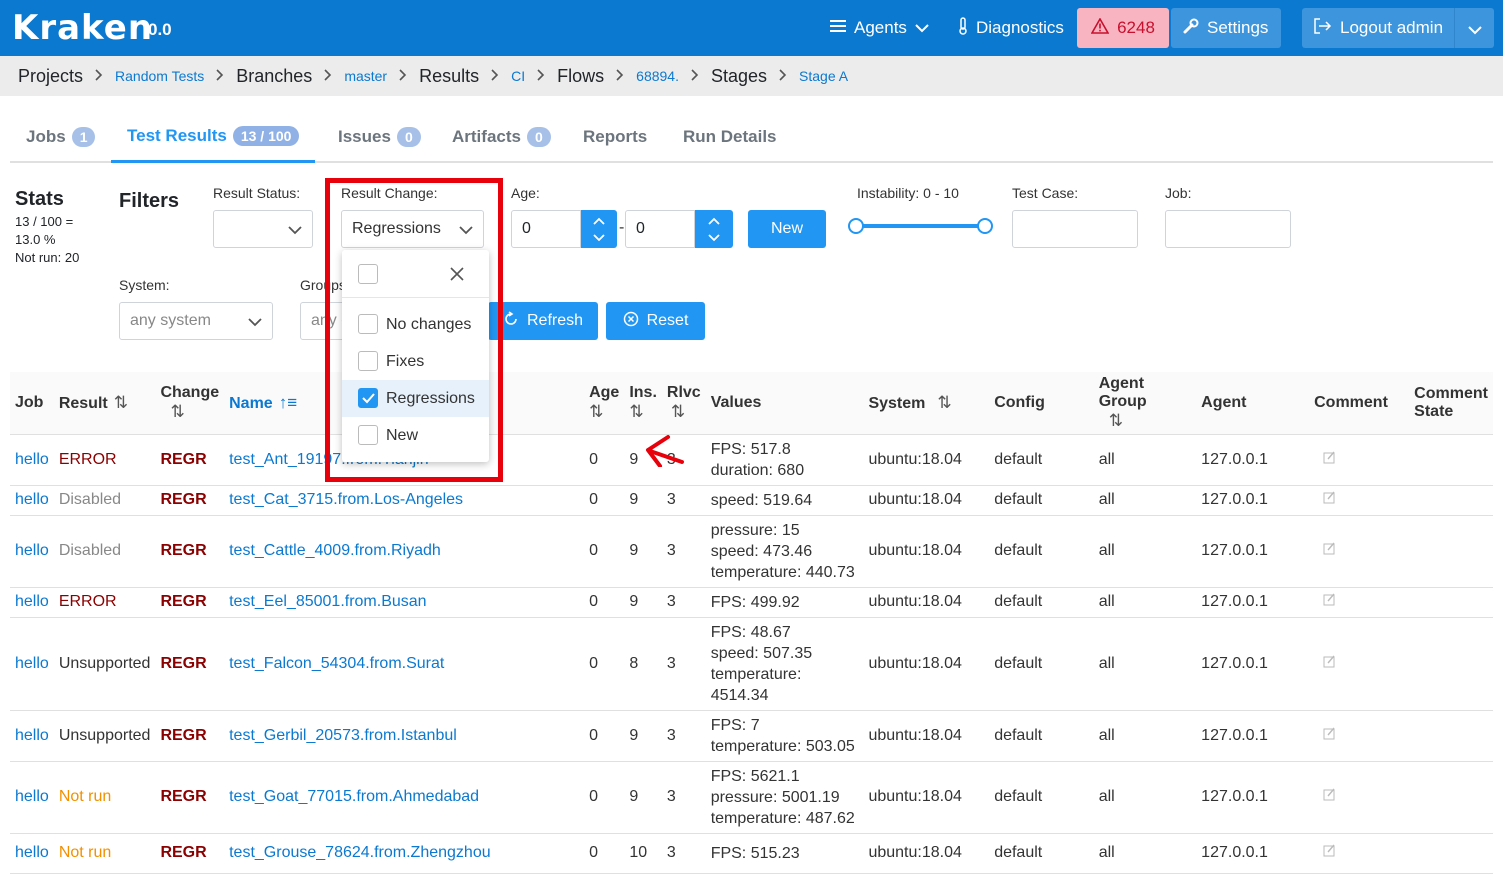  What do you see at coordinates (1228, 229) in the screenshot?
I see `job-input` at bounding box center [1228, 229].